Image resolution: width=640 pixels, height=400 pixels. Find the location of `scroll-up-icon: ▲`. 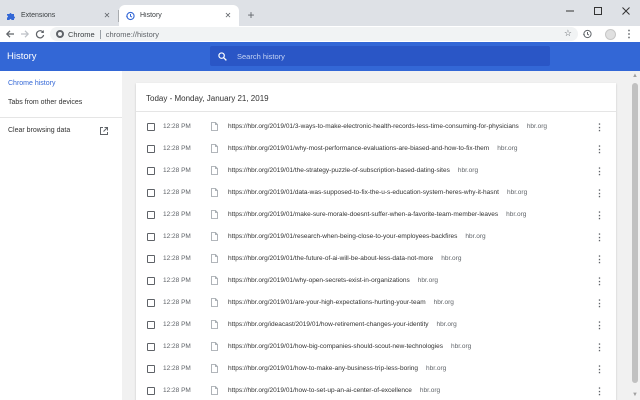

scroll-up-icon: ▲ is located at coordinates (635, 76).